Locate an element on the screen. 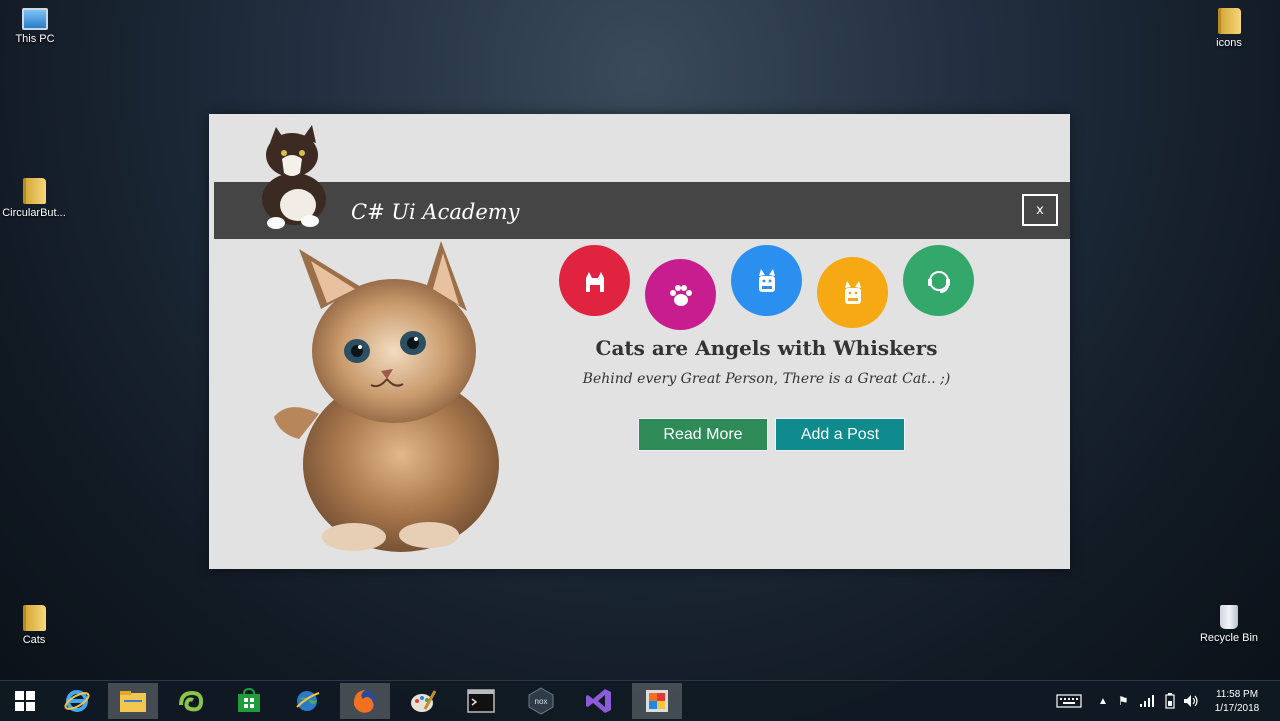 Image resolution: width=1280 pixels, height=721 pixels. taskbar-chameleon is located at coordinates (191, 701).